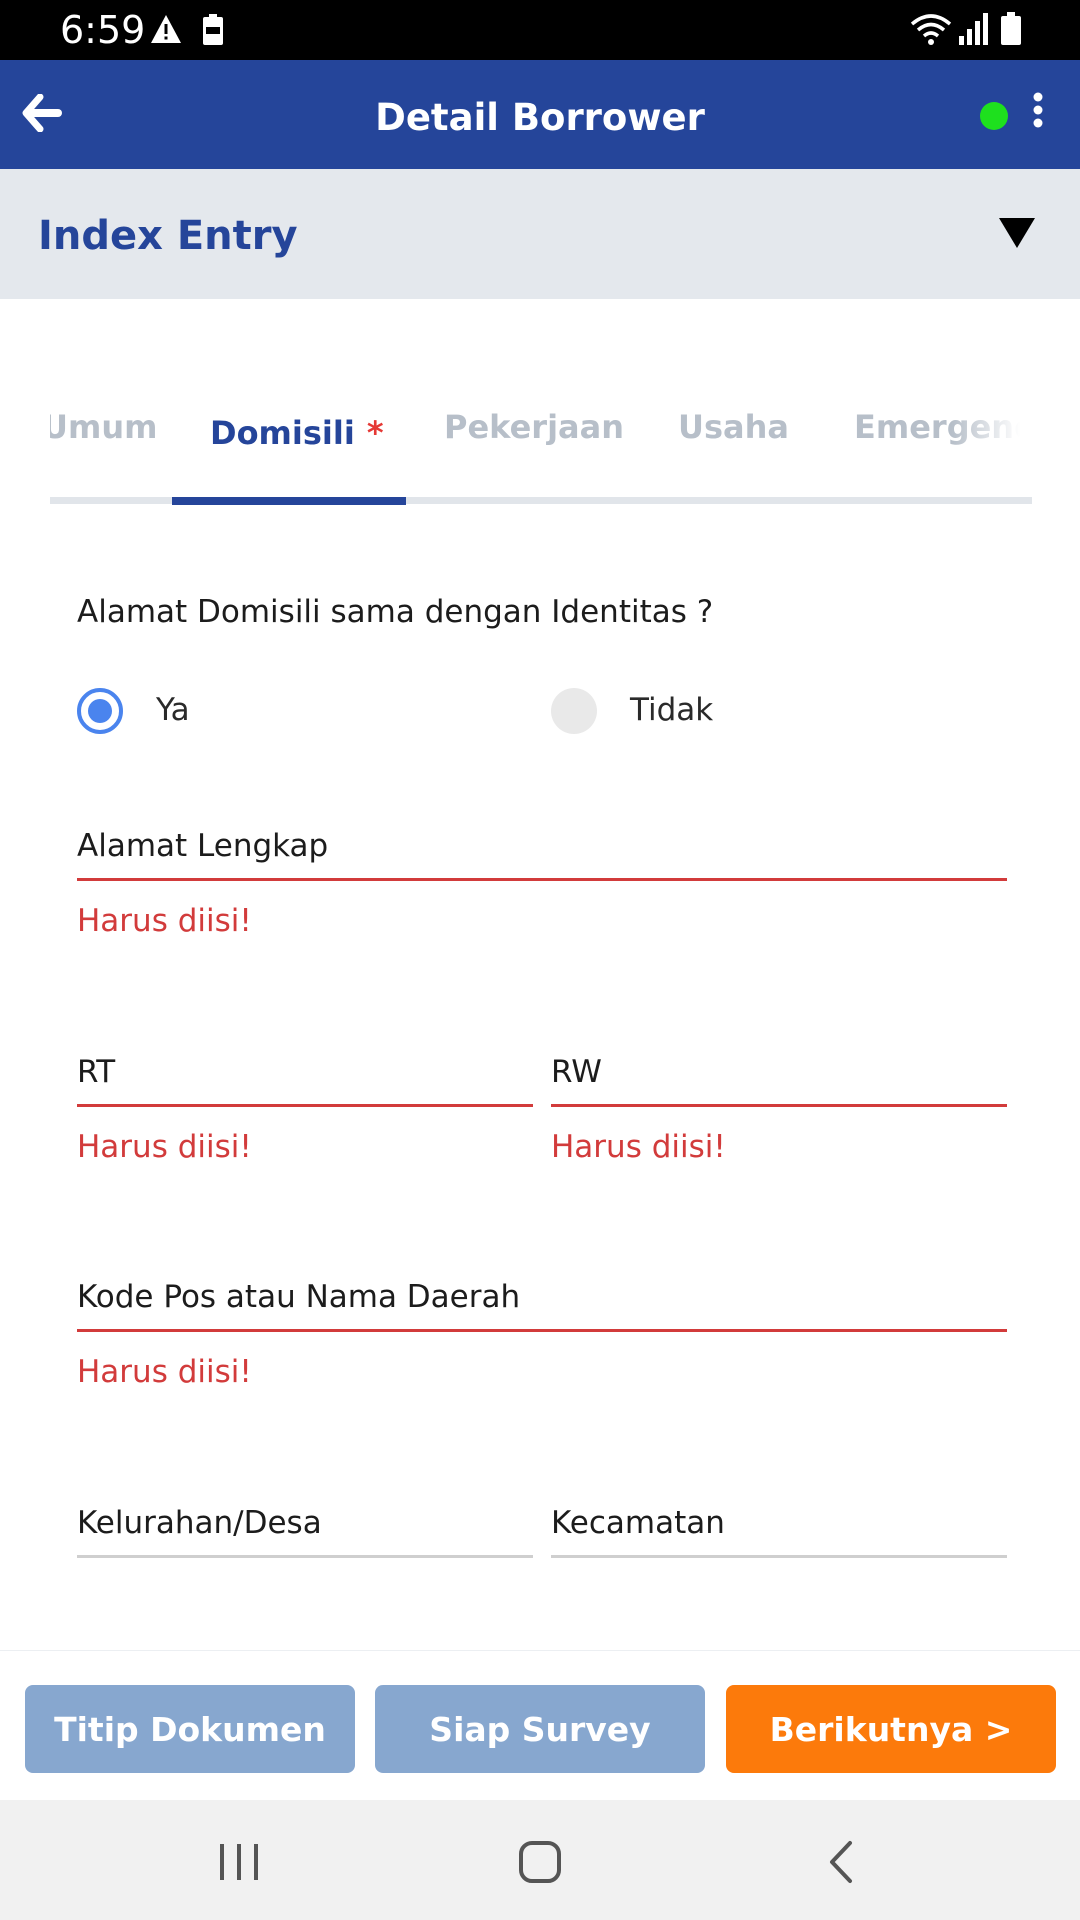 The width and height of the screenshot is (1080, 1920). I want to click on rw-field: RW Harus diisi!, so click(779, 1105).